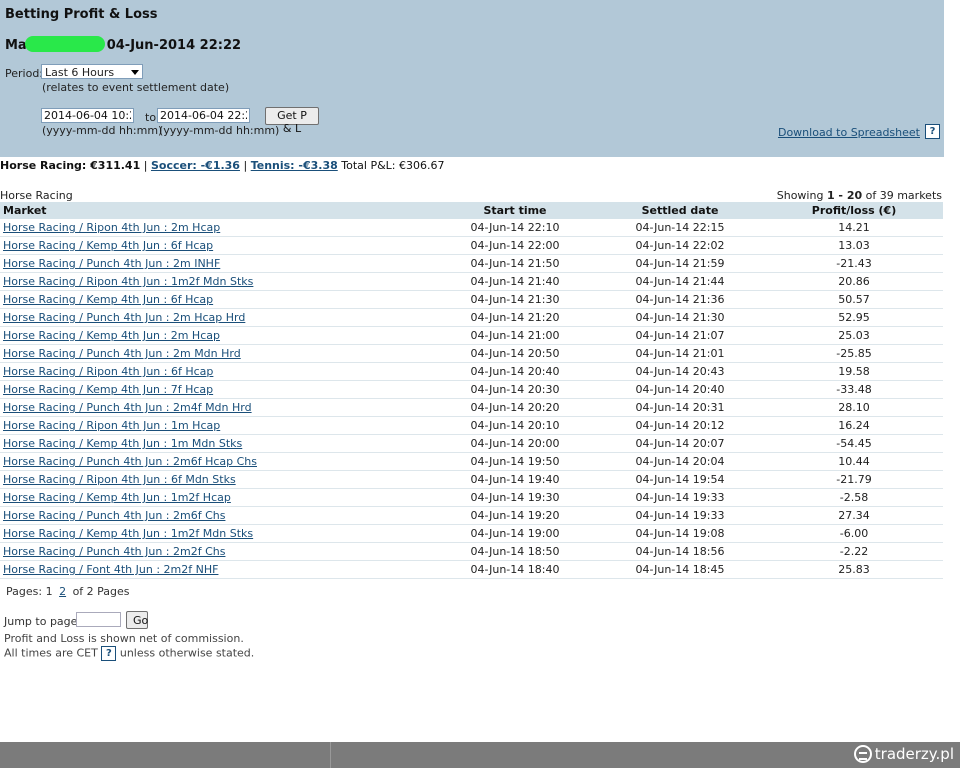  What do you see at coordinates (330, 755) in the screenshot?
I see `bar-divider` at bounding box center [330, 755].